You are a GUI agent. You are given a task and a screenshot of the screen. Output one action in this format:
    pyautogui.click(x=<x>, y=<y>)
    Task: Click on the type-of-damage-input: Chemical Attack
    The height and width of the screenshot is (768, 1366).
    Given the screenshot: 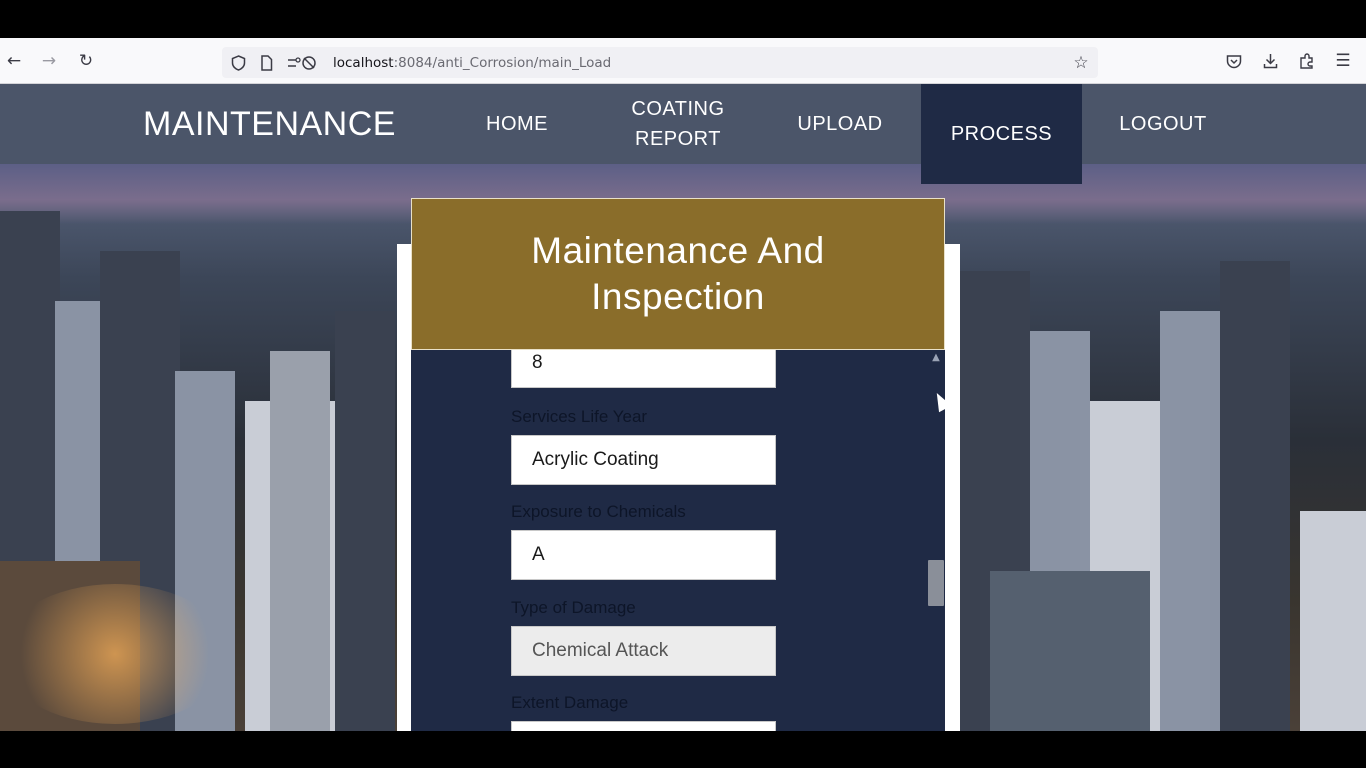 What is the action you would take?
    pyautogui.click(x=643, y=651)
    